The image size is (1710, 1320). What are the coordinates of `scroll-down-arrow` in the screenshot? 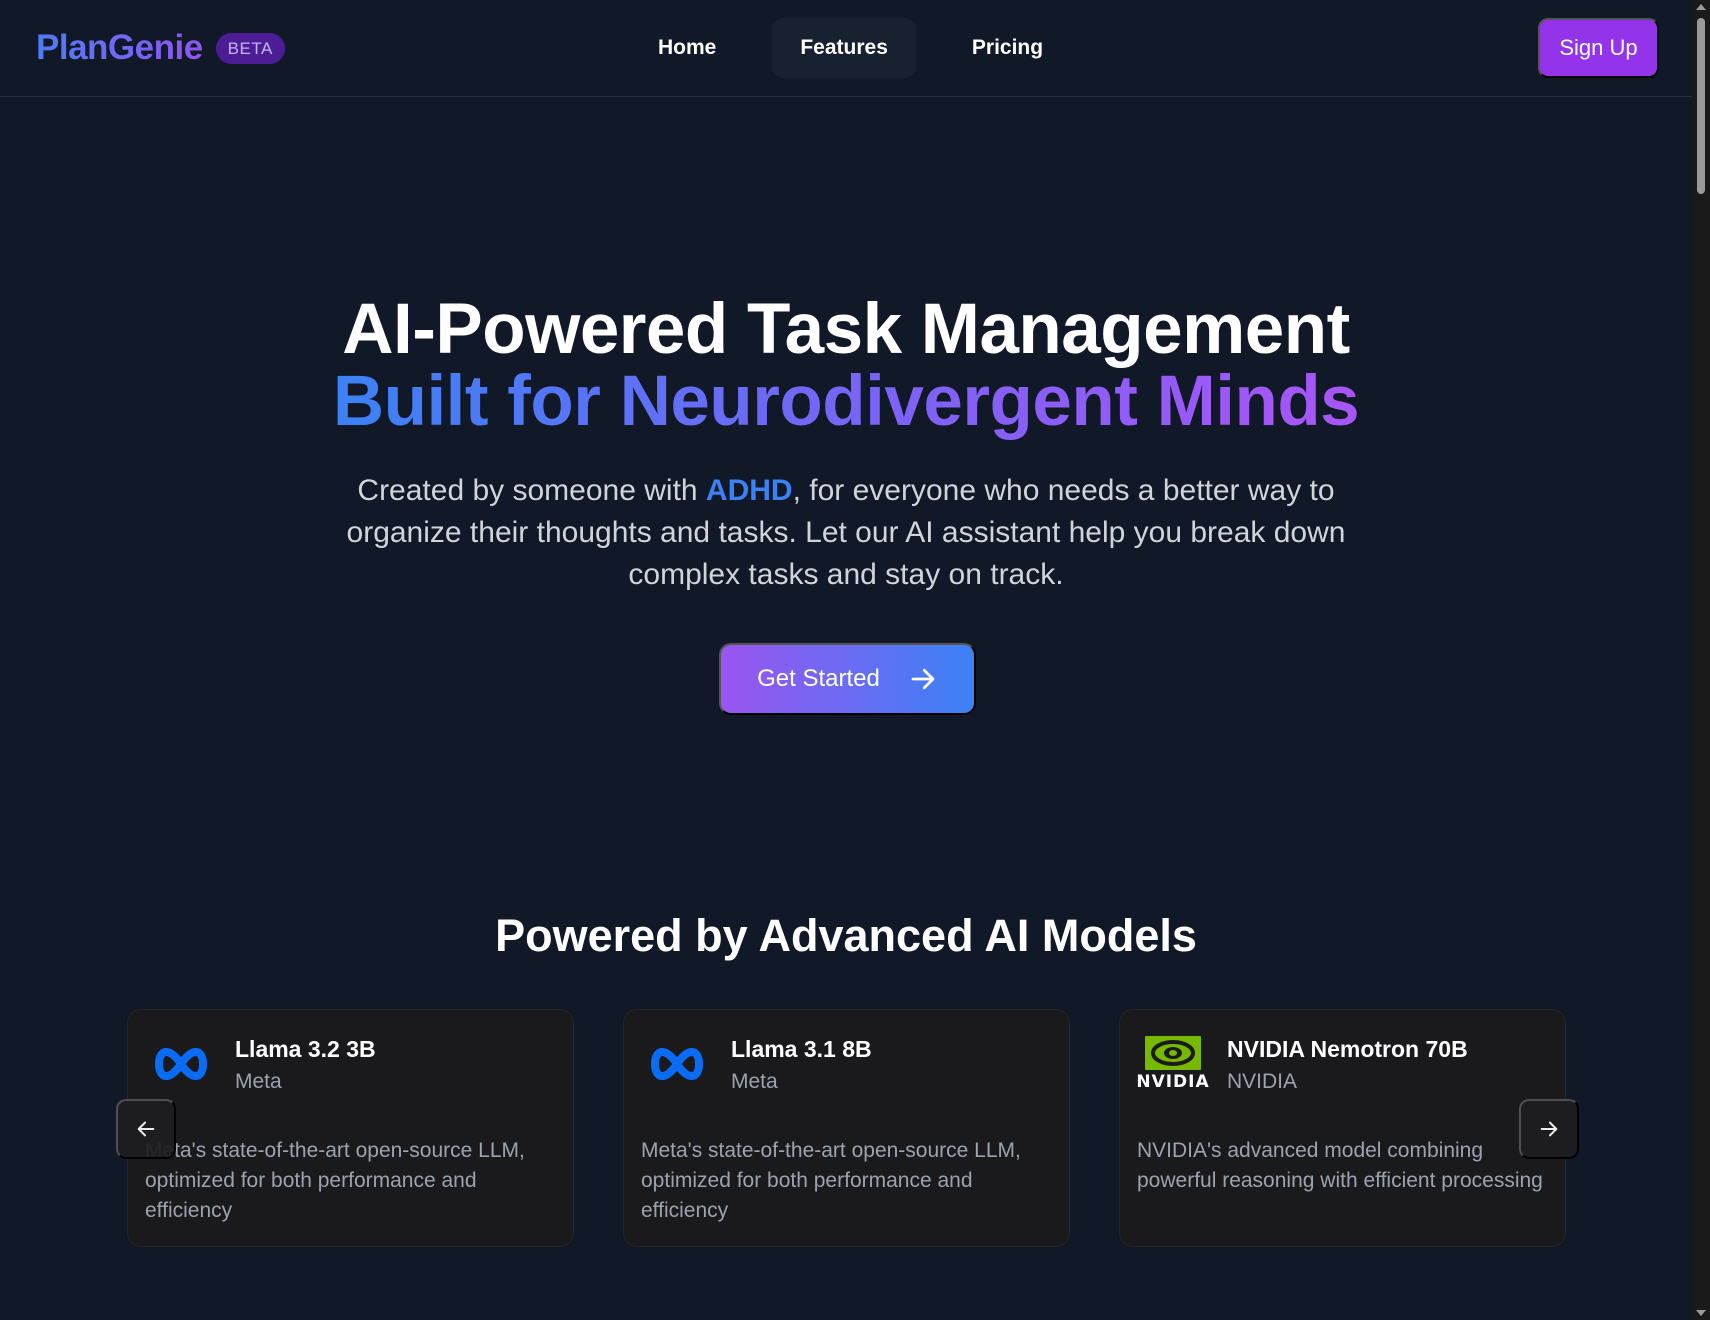 It's located at (1701, 1313).